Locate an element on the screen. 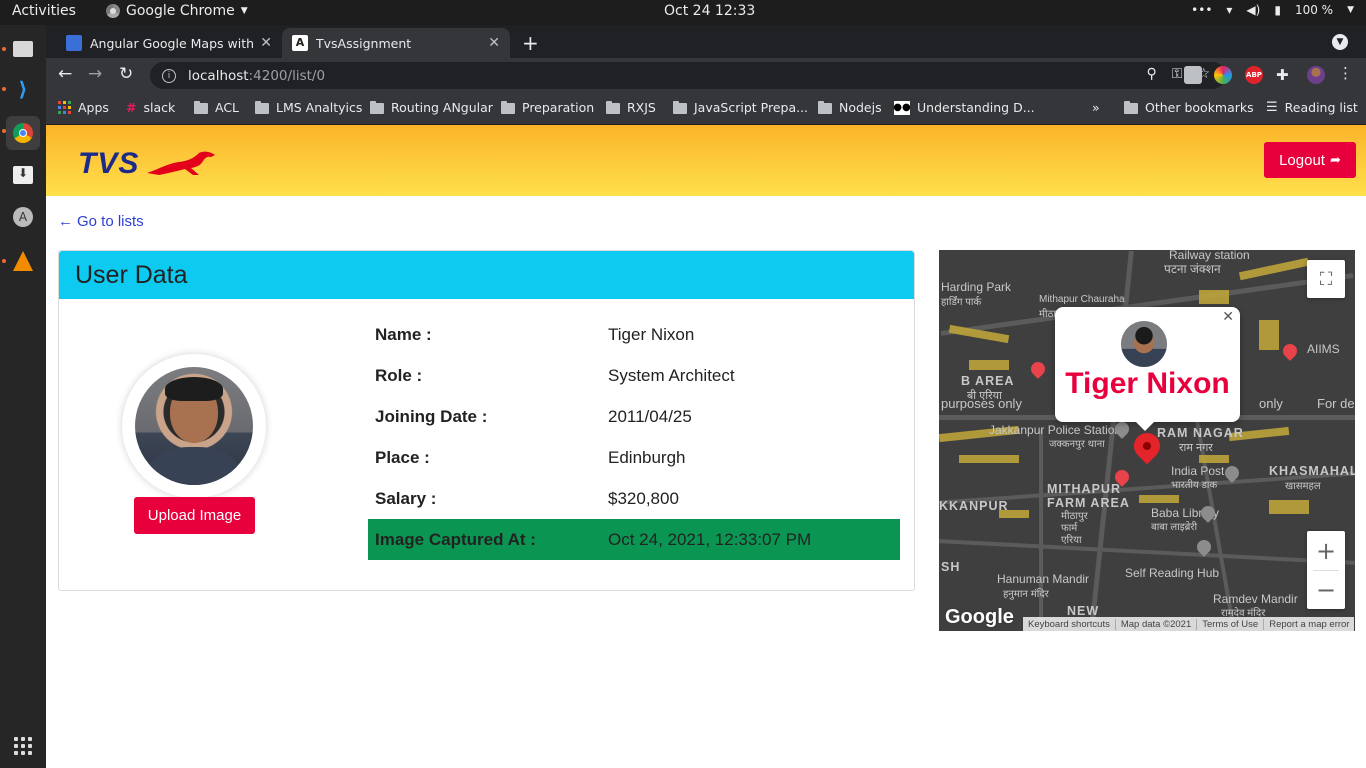  chrome-icon is located at coordinates (113, 11).